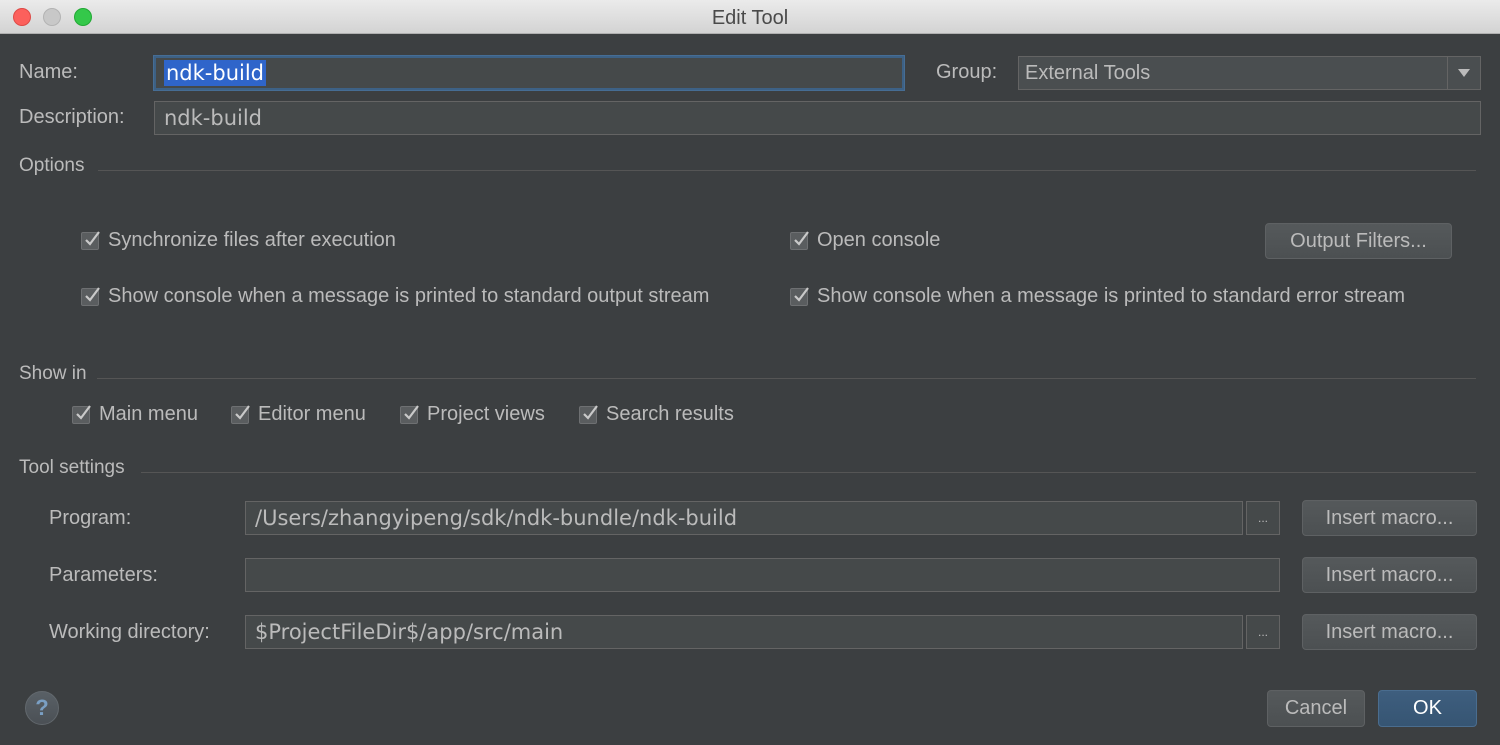 This screenshot has width=1500, height=745. Describe the element at coordinates (879, 240) in the screenshot. I see `open-console-label: Open console` at that location.